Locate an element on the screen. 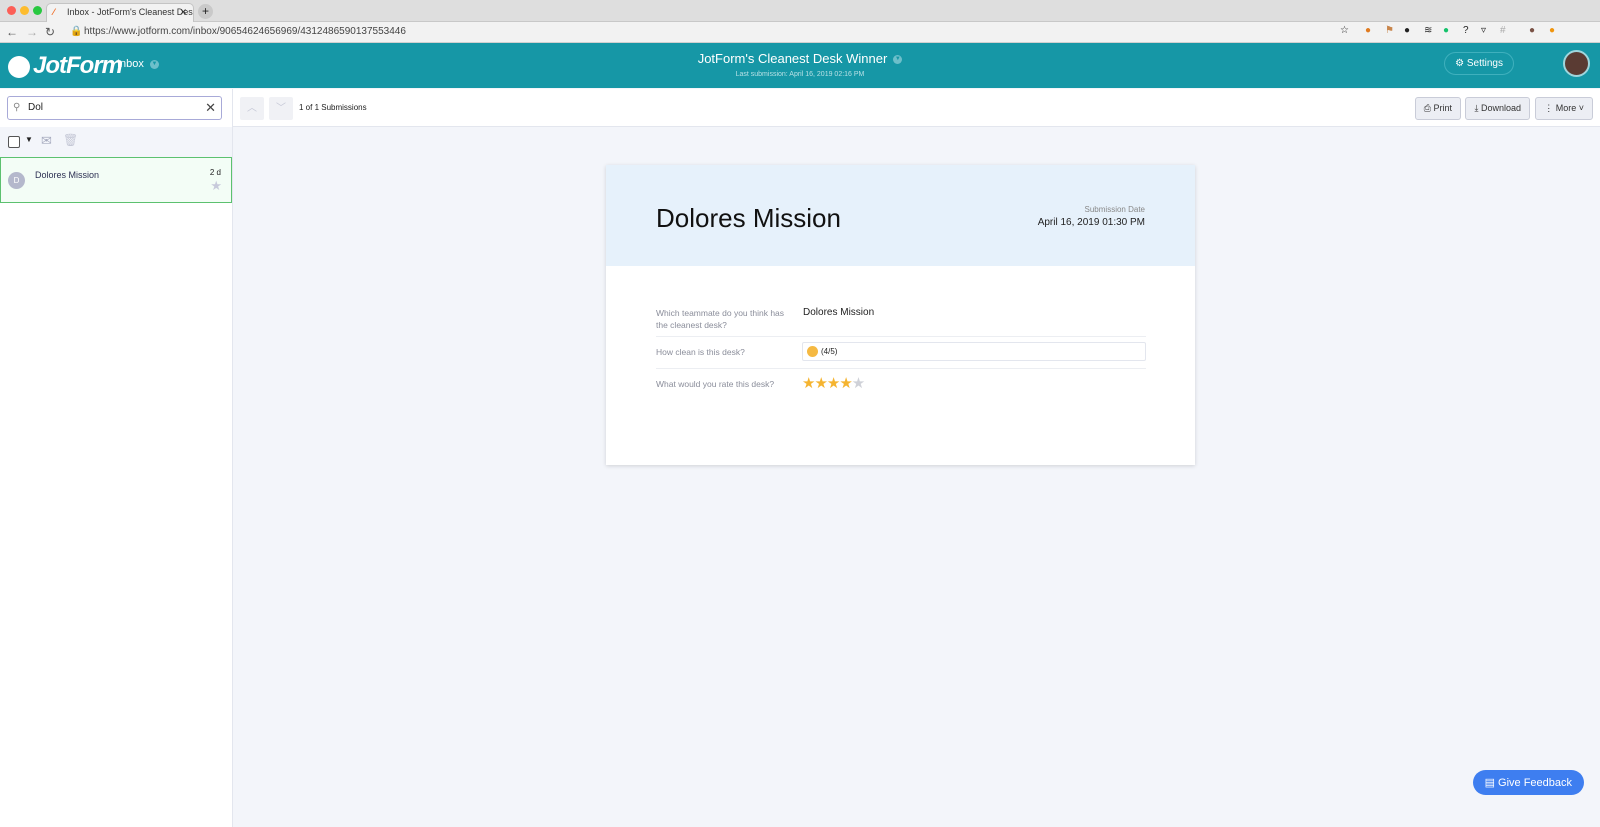 This screenshot has width=1600, height=827. field-answer: Dolores Mission is located at coordinates (839, 312).